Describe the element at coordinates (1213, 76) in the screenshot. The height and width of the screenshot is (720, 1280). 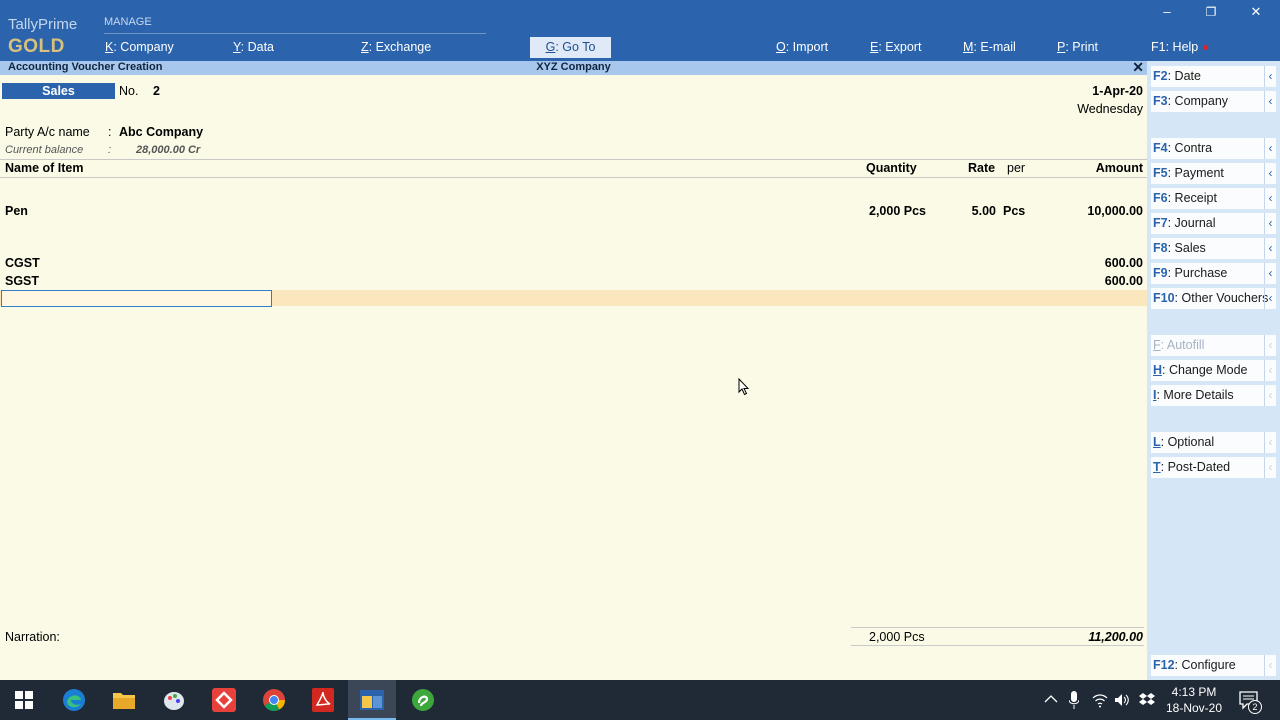
I see `button-date: F2: Date ‹` at that location.